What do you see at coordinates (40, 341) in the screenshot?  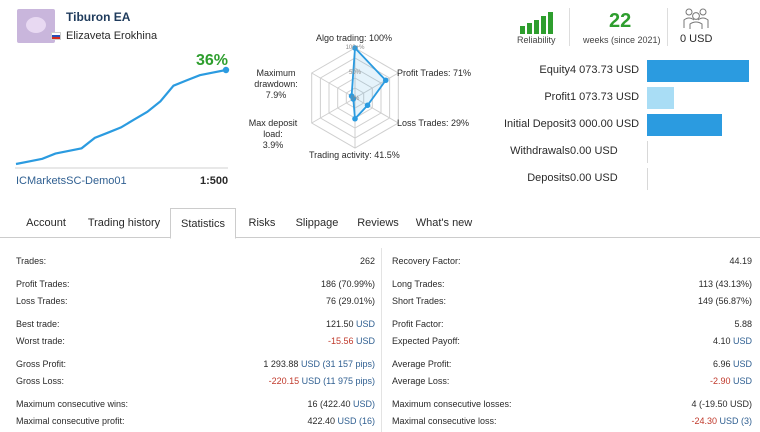 I see `stat-label: Worst trade:` at bounding box center [40, 341].